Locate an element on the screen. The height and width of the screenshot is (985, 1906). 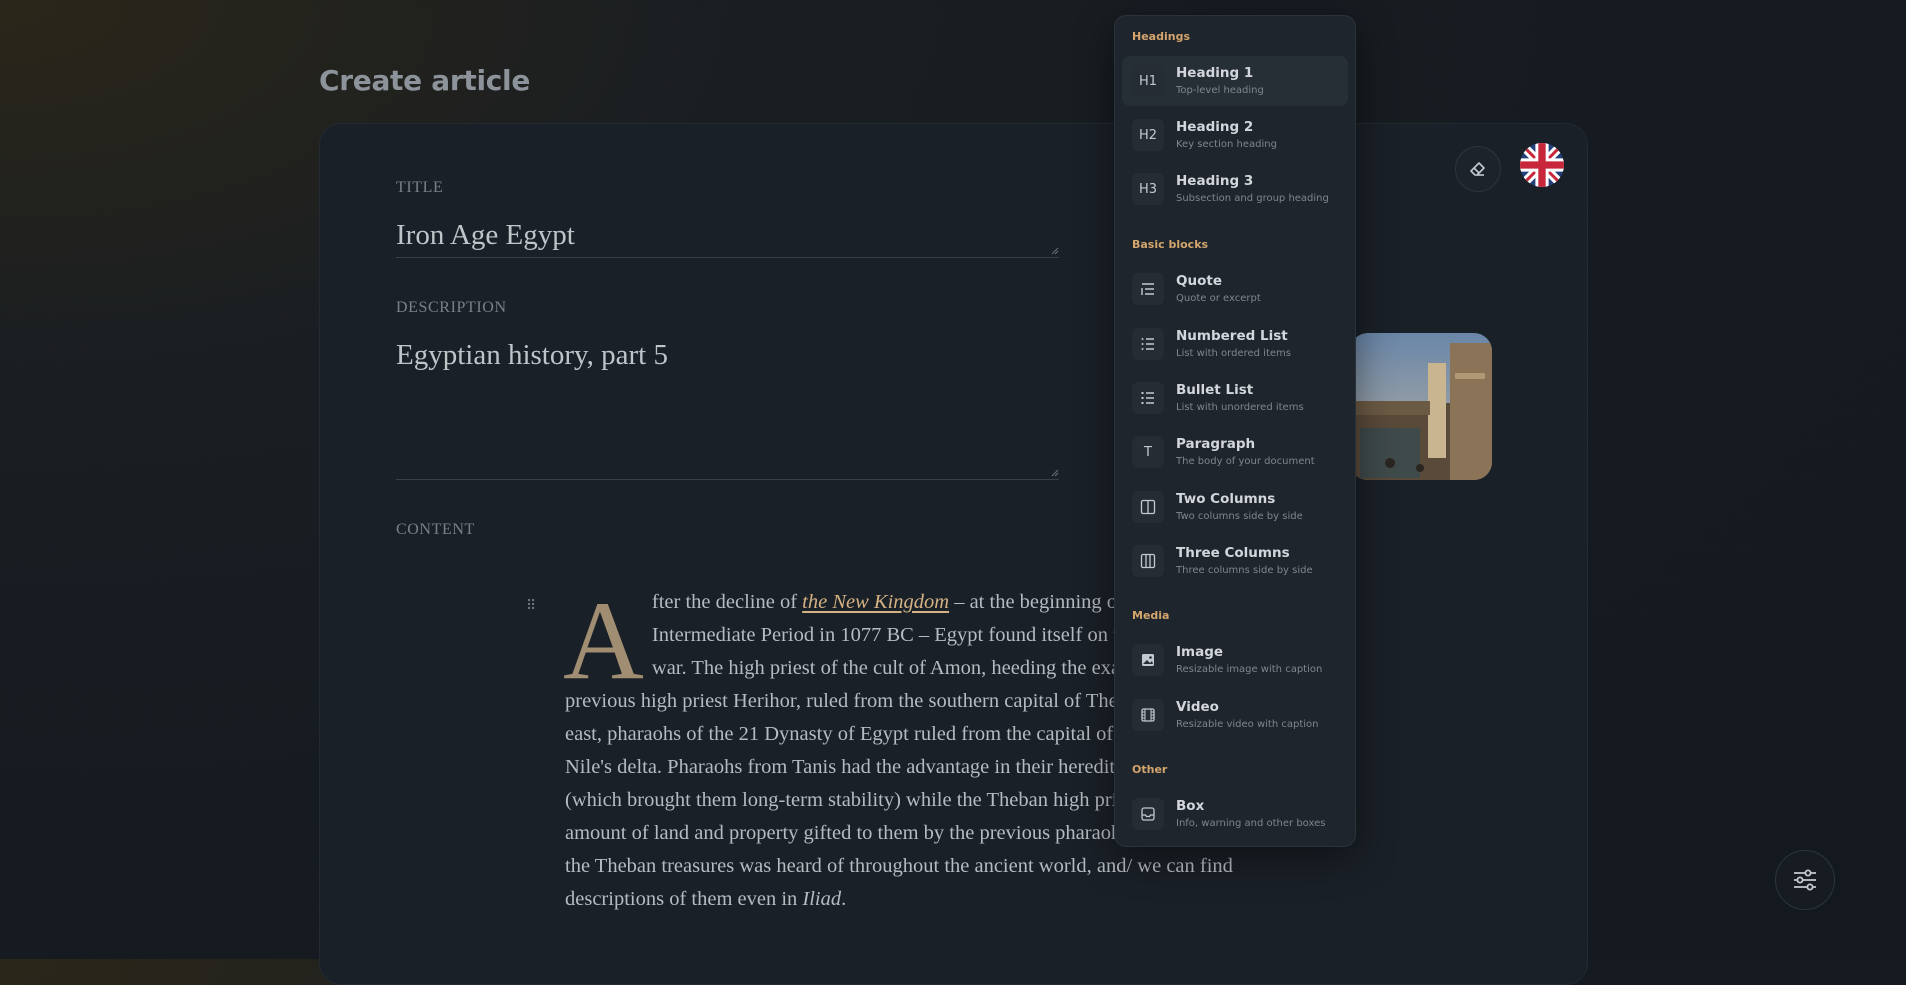
menu-item-title: Heading 1 is located at coordinates (1215, 73).